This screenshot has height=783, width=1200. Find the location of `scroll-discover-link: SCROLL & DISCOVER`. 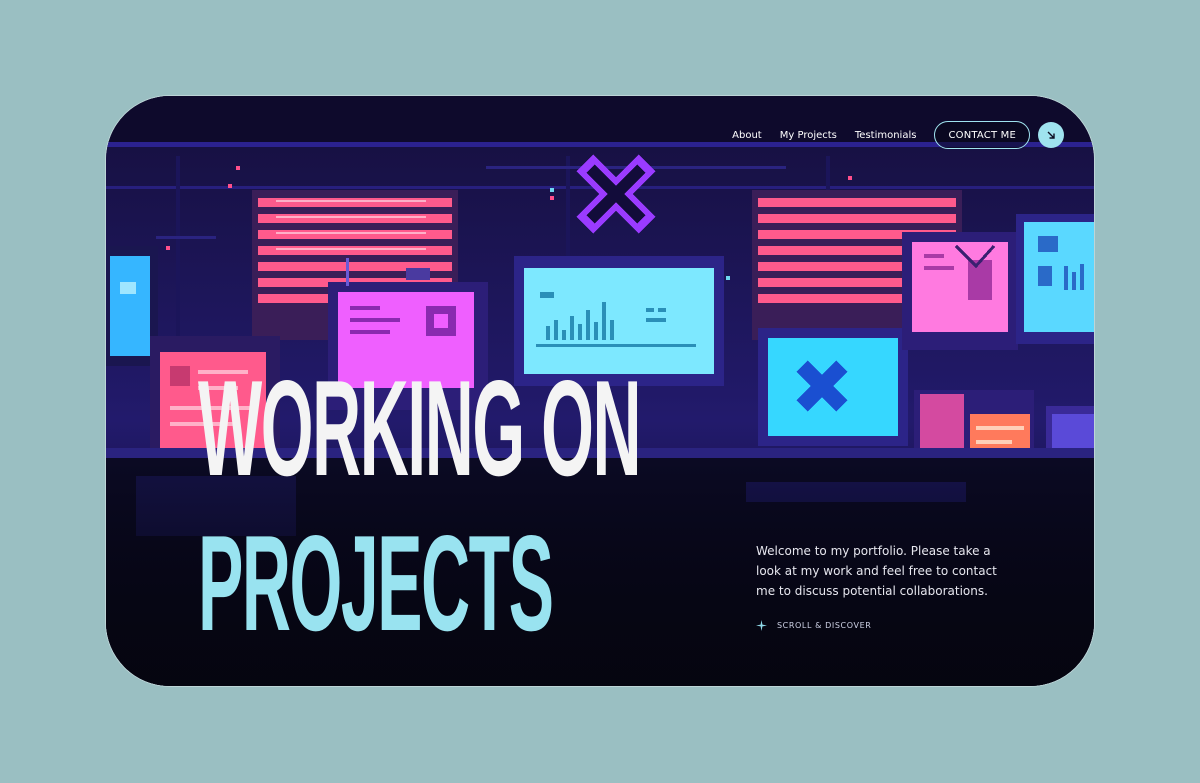

scroll-discover-link: SCROLL & DISCOVER is located at coordinates (813, 625).